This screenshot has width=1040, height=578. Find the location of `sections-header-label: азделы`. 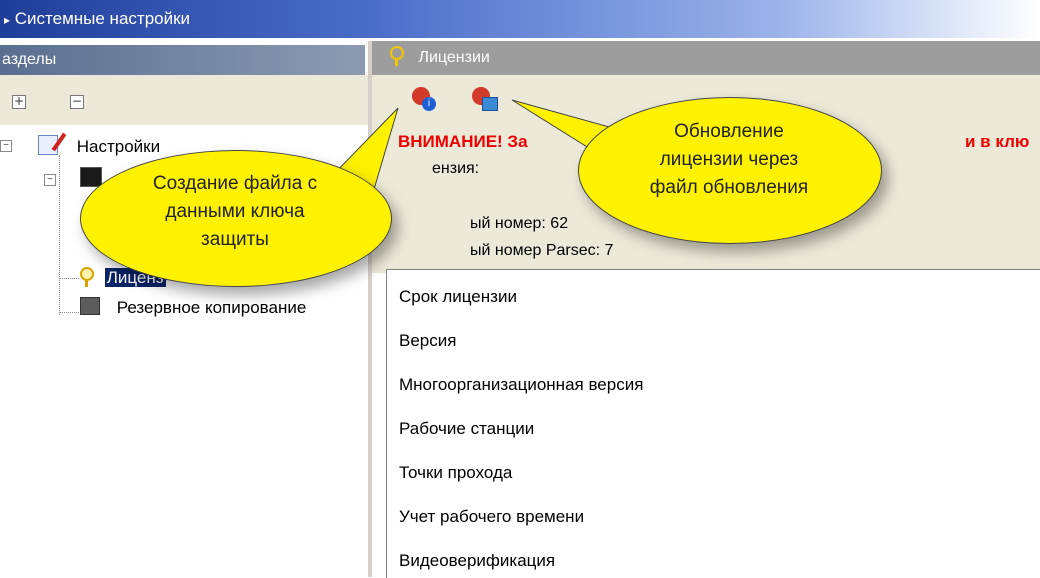

sections-header-label: азделы is located at coordinates (29, 59).